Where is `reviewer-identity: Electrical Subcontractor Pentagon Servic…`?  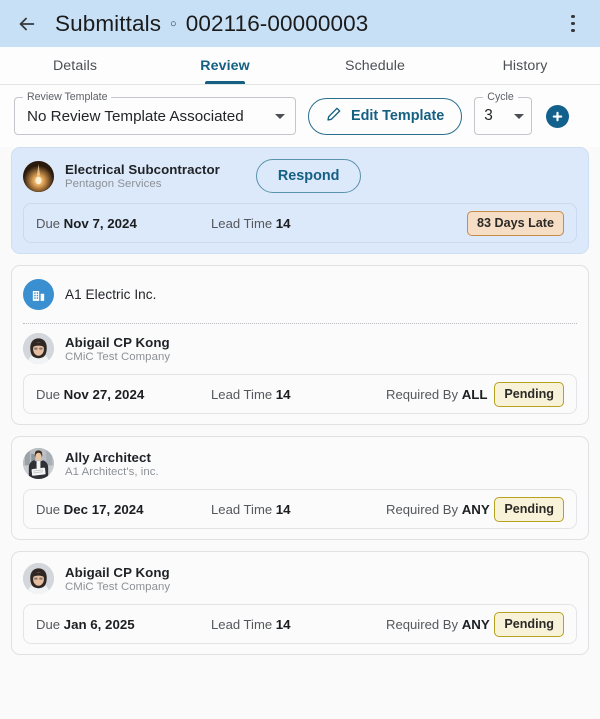
reviewer-identity: Electrical Subcontractor Pentagon Servic… is located at coordinates (142, 176).